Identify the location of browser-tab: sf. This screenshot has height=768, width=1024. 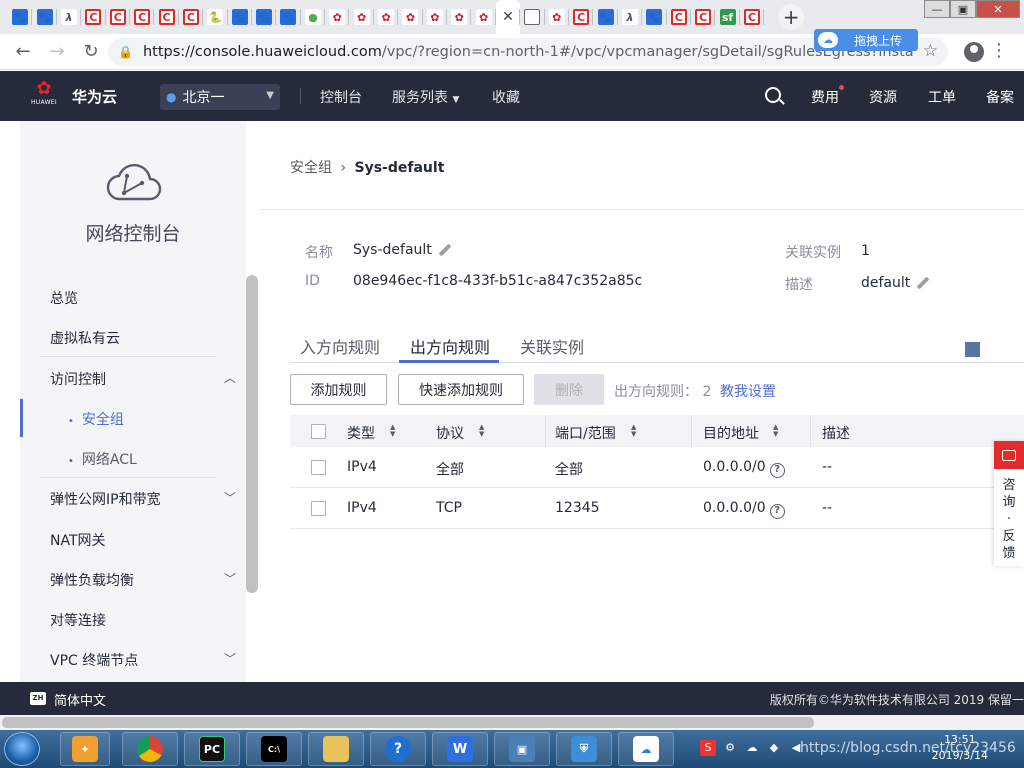
(728, 17).